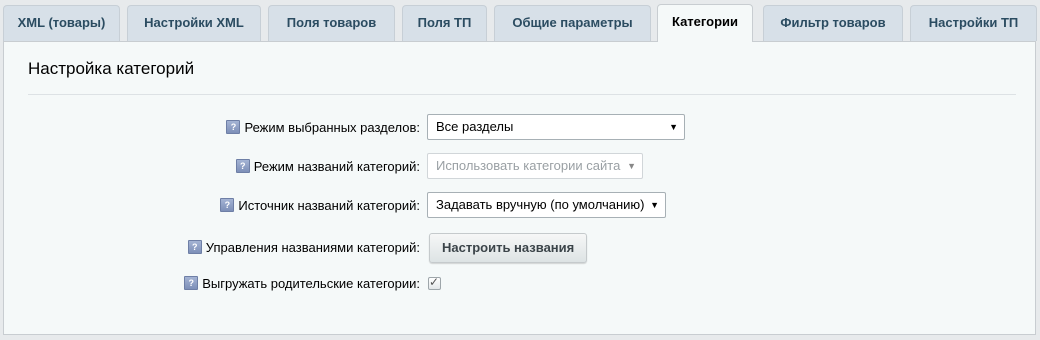 The height and width of the screenshot is (340, 1040). Describe the element at coordinates (833, 23) in the screenshot. I see `tab-product-filter: Фильтр товаров` at that location.